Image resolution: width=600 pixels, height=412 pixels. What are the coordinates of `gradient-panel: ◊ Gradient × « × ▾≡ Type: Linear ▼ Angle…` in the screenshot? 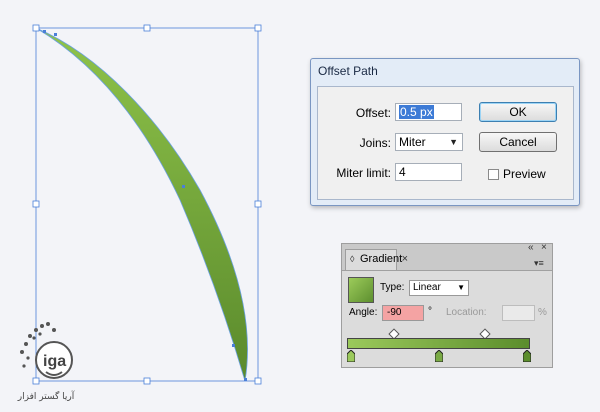 It's located at (447, 305).